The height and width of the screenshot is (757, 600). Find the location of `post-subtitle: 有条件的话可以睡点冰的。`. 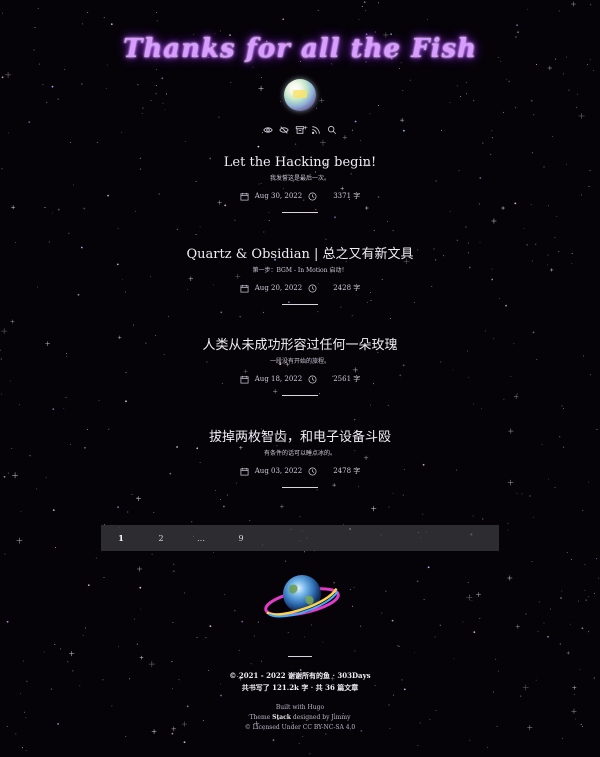

post-subtitle: 有条件的话可以睡点冰的。 is located at coordinates (299, 453).